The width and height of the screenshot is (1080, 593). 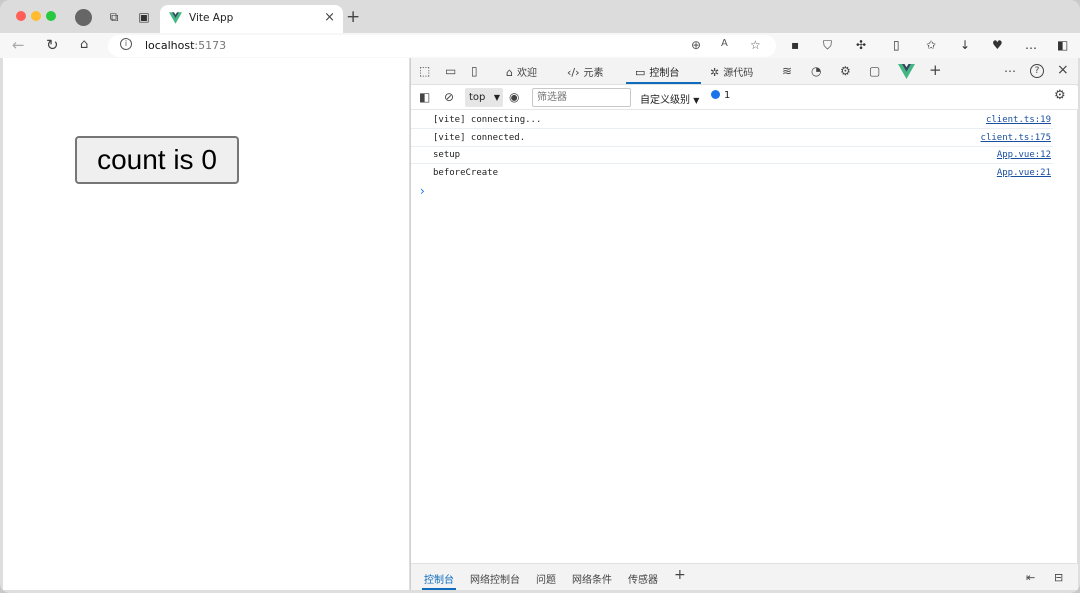 What do you see at coordinates (816, 71) in the screenshot?
I see `performance-icon: ◔` at bounding box center [816, 71].